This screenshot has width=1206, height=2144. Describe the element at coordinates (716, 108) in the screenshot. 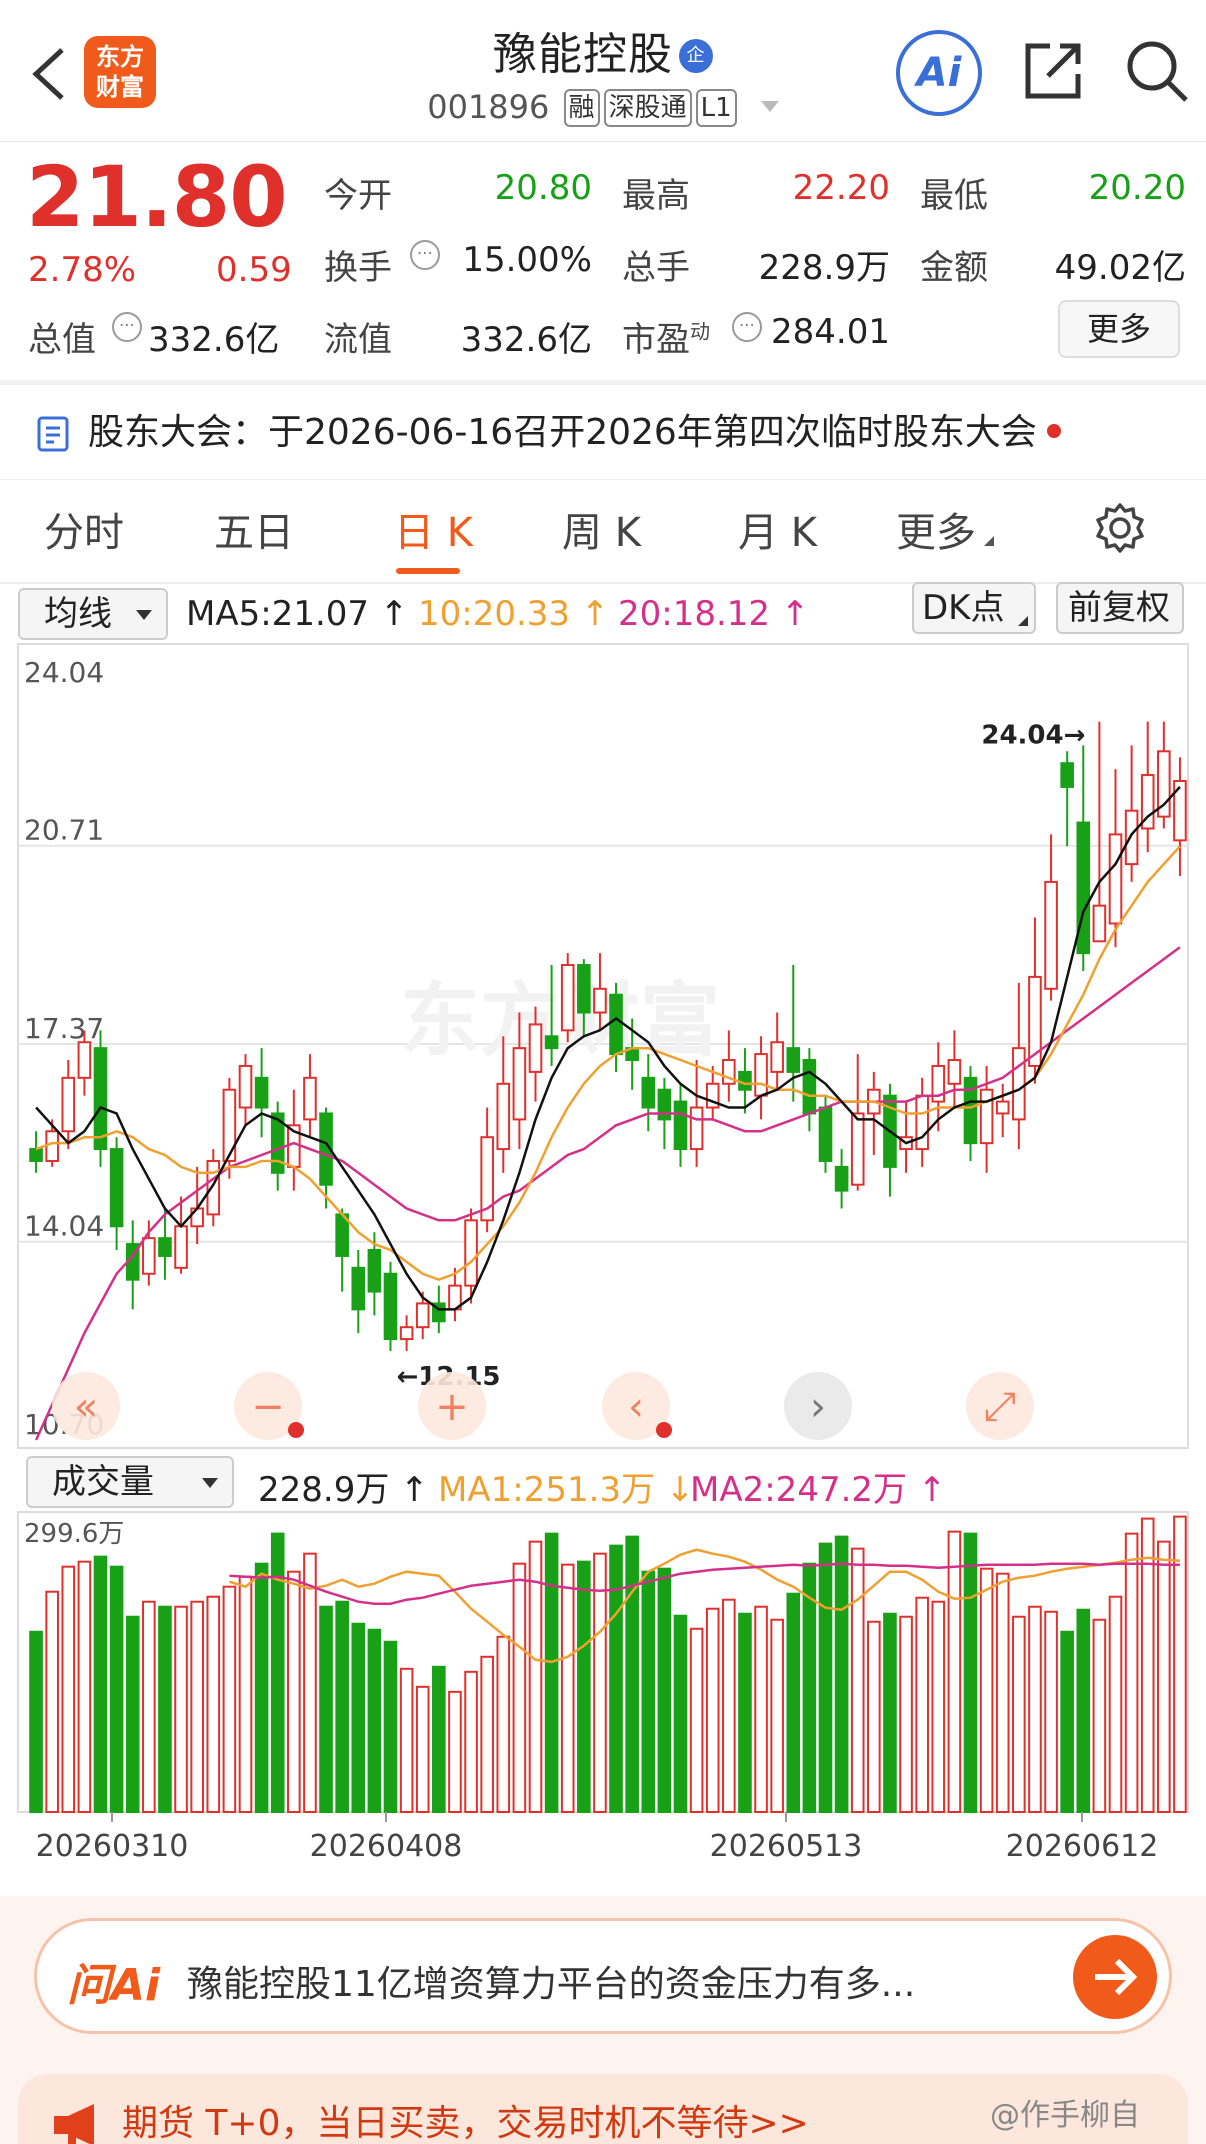

I see `level-tag: L1` at that location.